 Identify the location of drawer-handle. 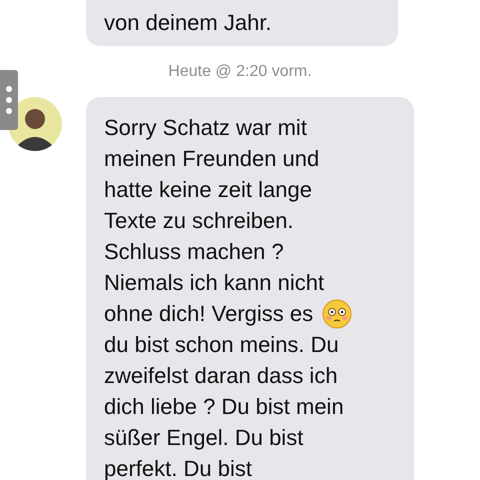
(9, 100).